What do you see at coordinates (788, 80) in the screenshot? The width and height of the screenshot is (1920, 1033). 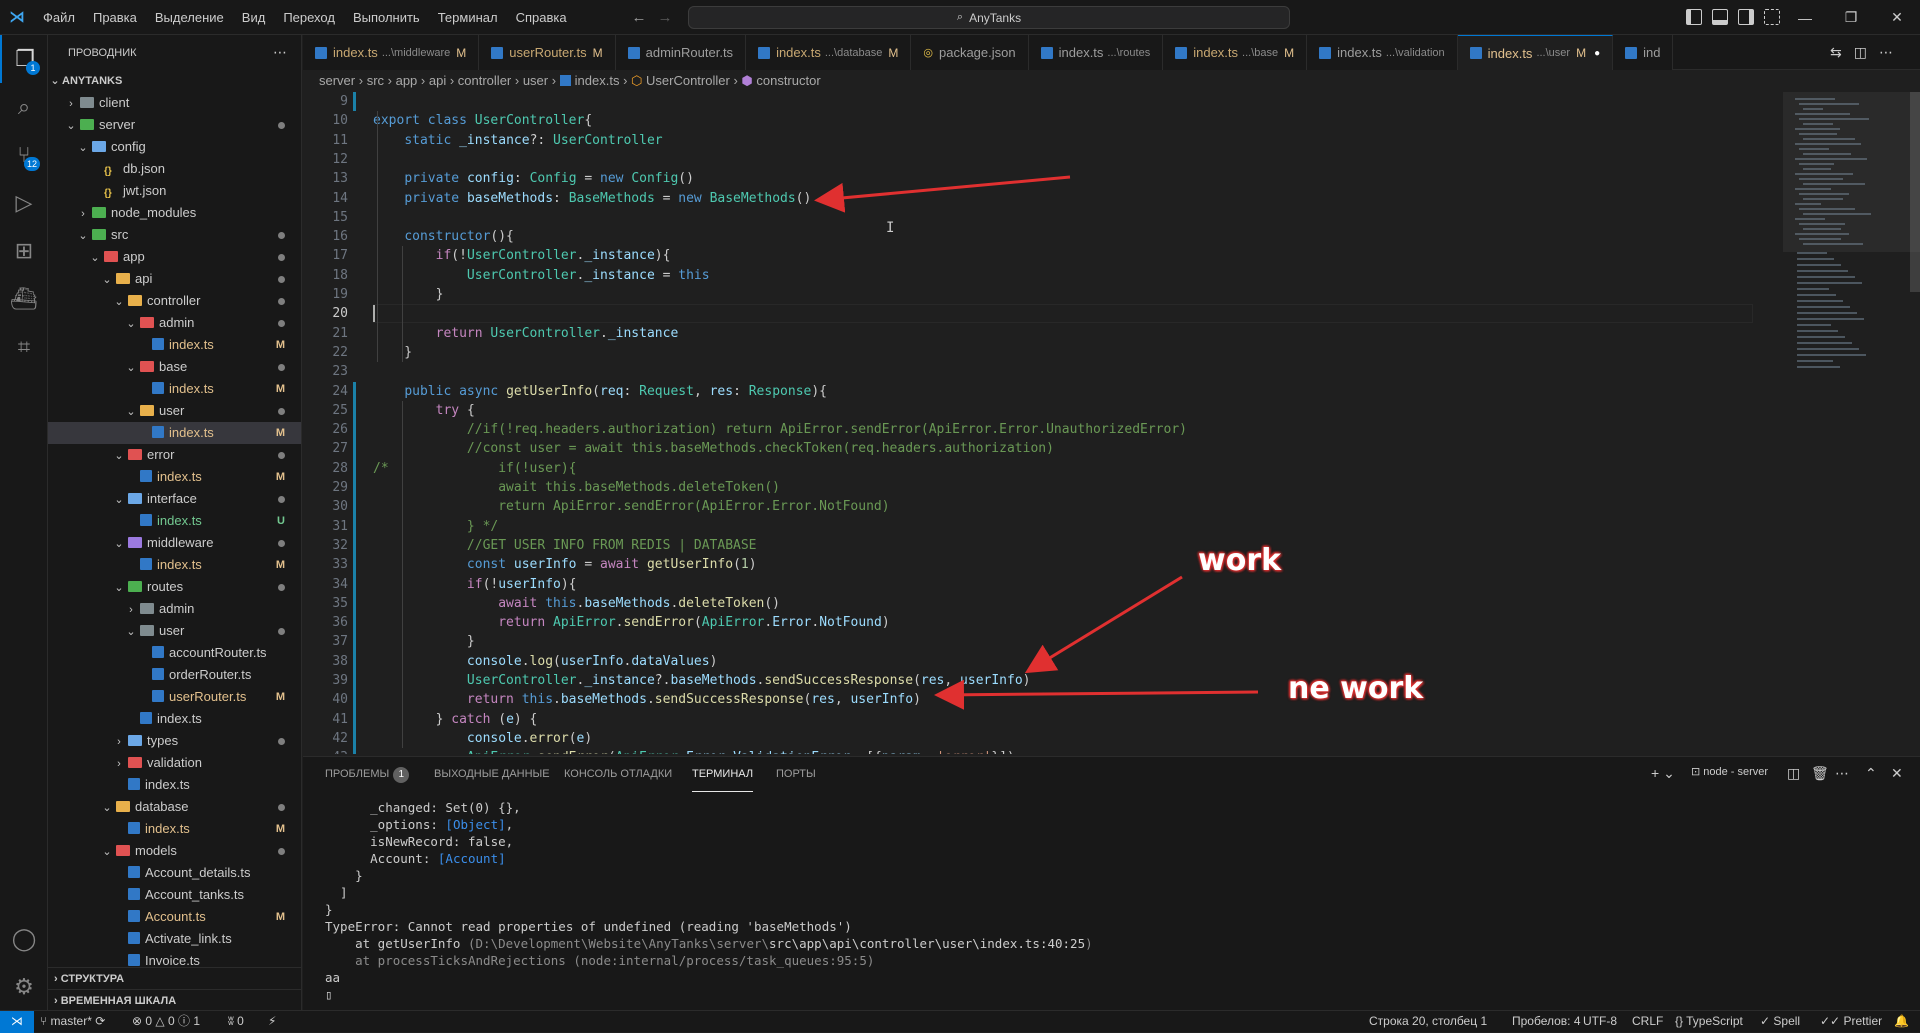 I see `breadcrumb-item: constructor` at bounding box center [788, 80].